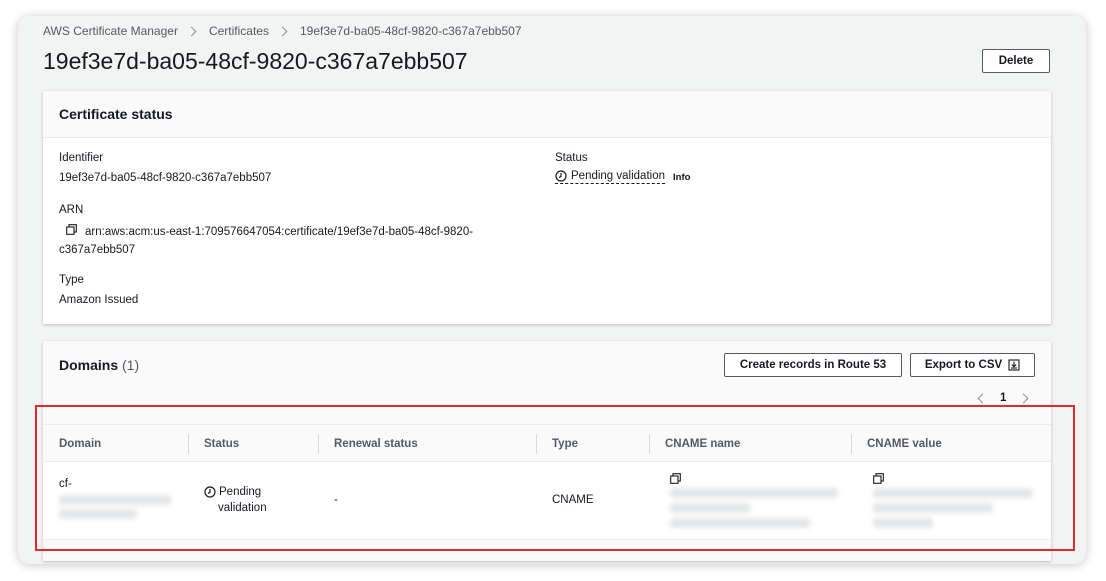 The image size is (1106, 581). I want to click on row-status-line-1: Pending, so click(240, 492).